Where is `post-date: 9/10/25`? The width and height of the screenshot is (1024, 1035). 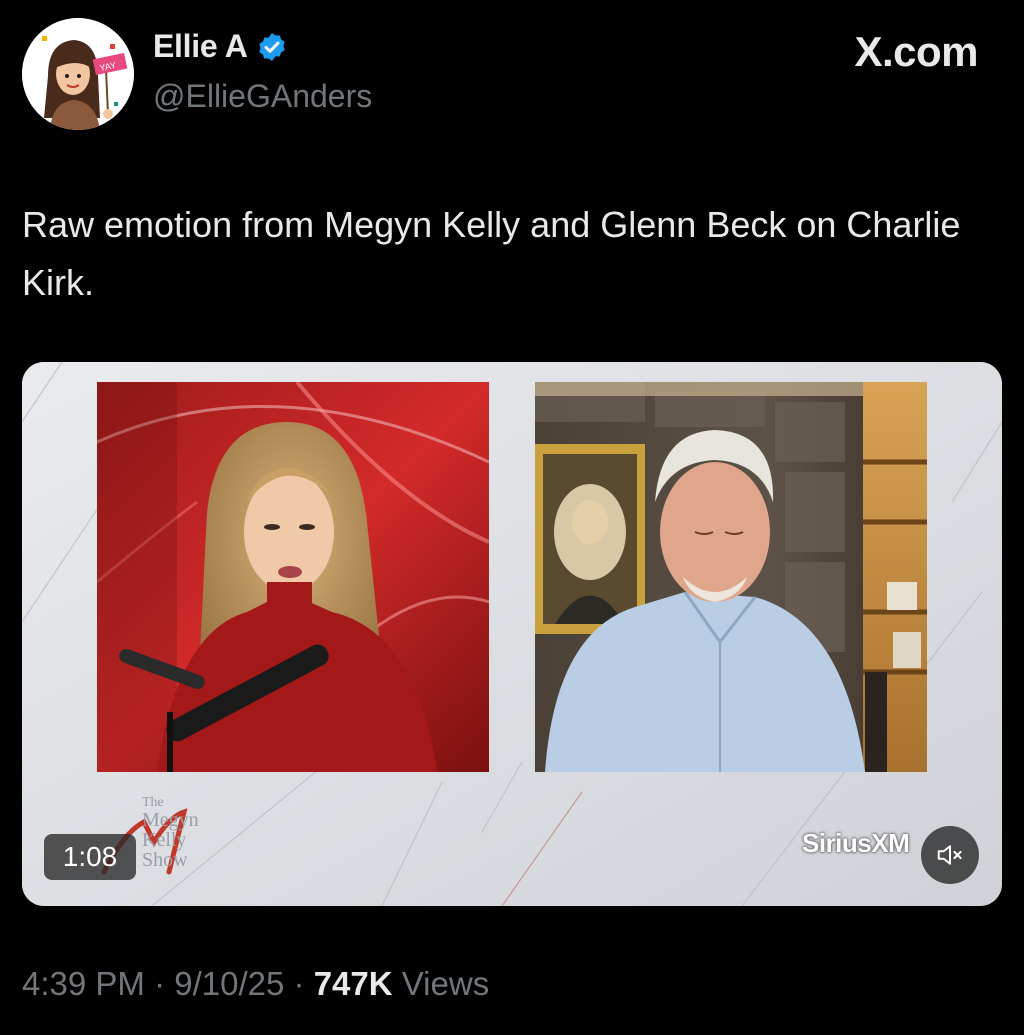
post-date: 9/10/25 is located at coordinates (229, 983).